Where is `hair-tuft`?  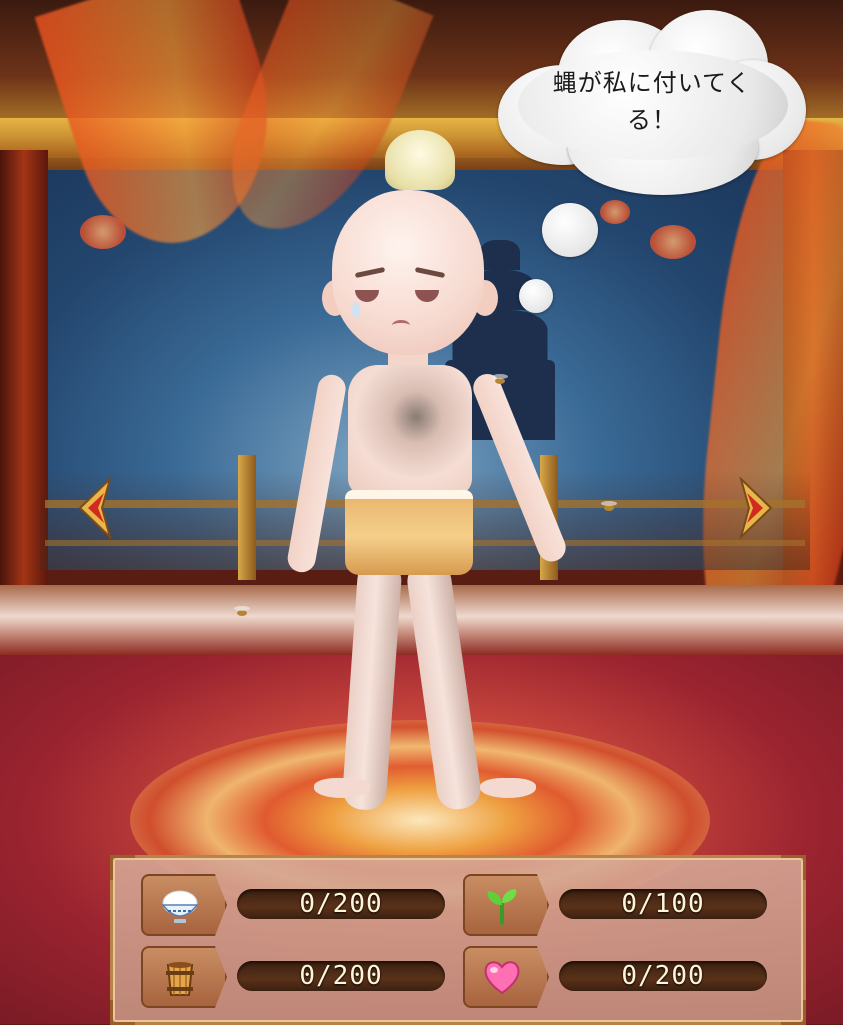
hair-tuft is located at coordinates (420, 160).